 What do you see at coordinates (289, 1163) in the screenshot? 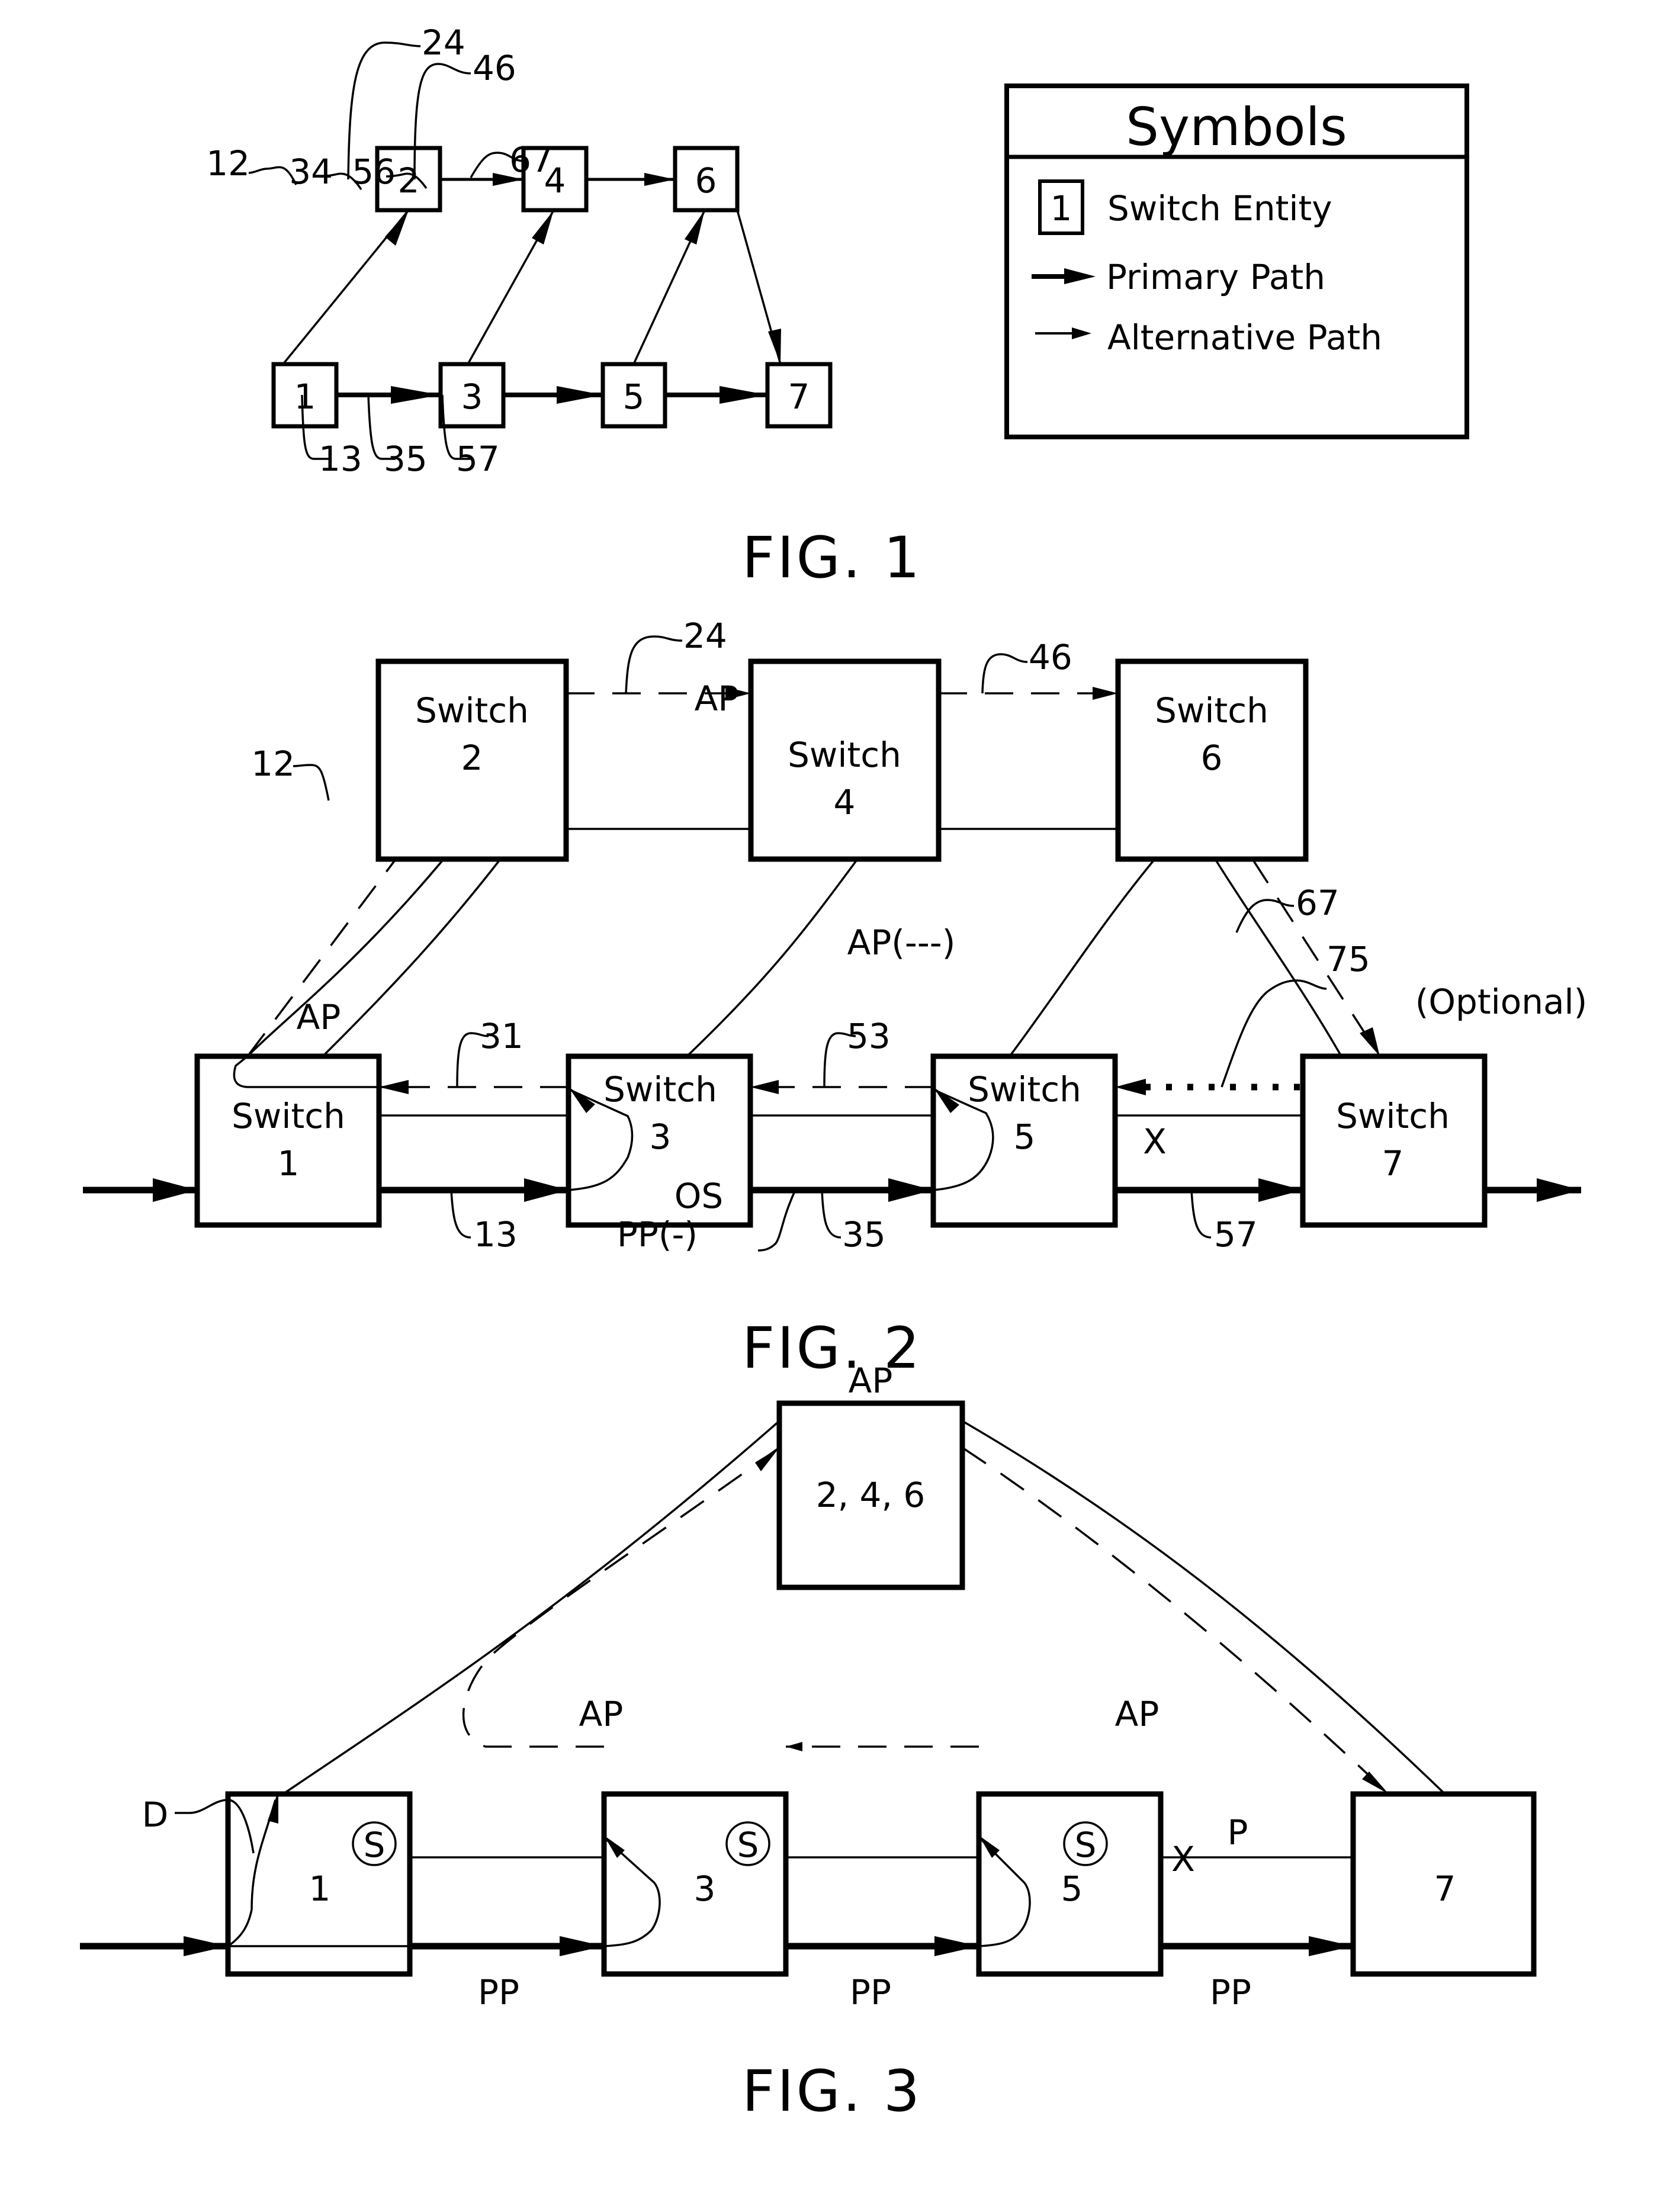
I see `switch-number: 1` at bounding box center [289, 1163].